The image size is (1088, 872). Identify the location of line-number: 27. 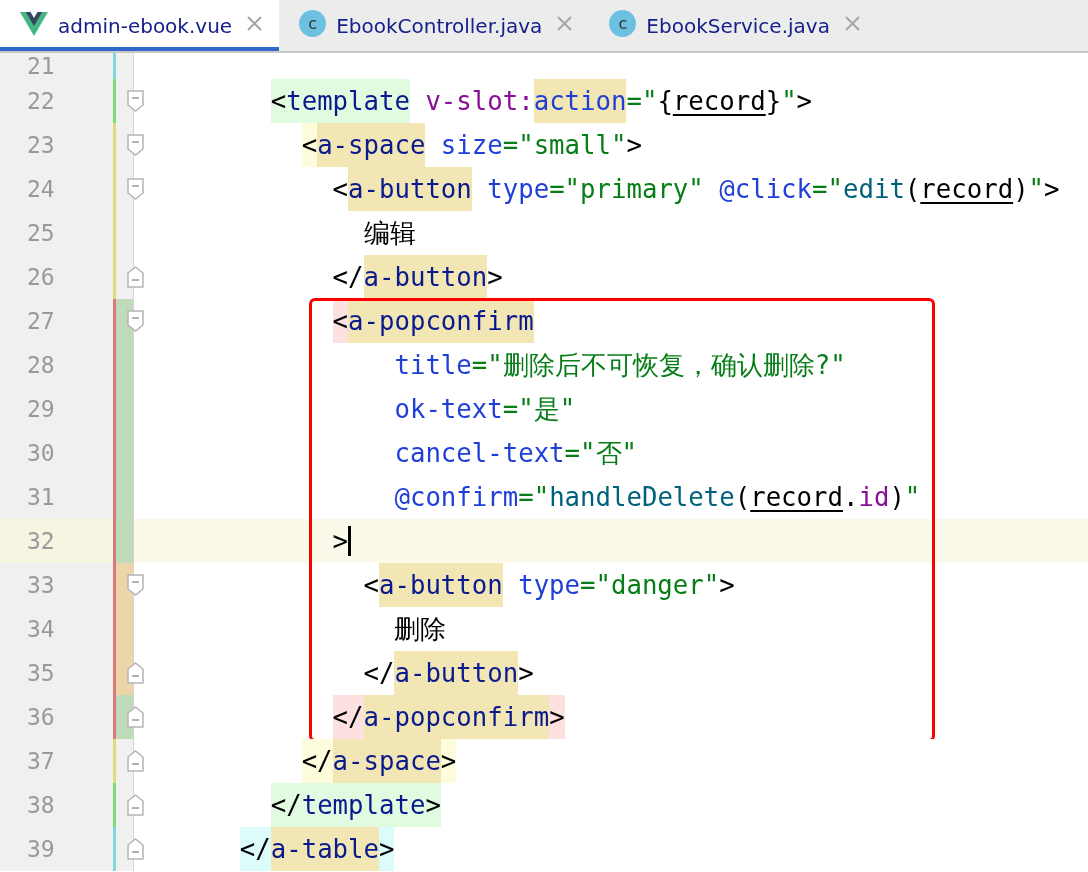
(41, 321).